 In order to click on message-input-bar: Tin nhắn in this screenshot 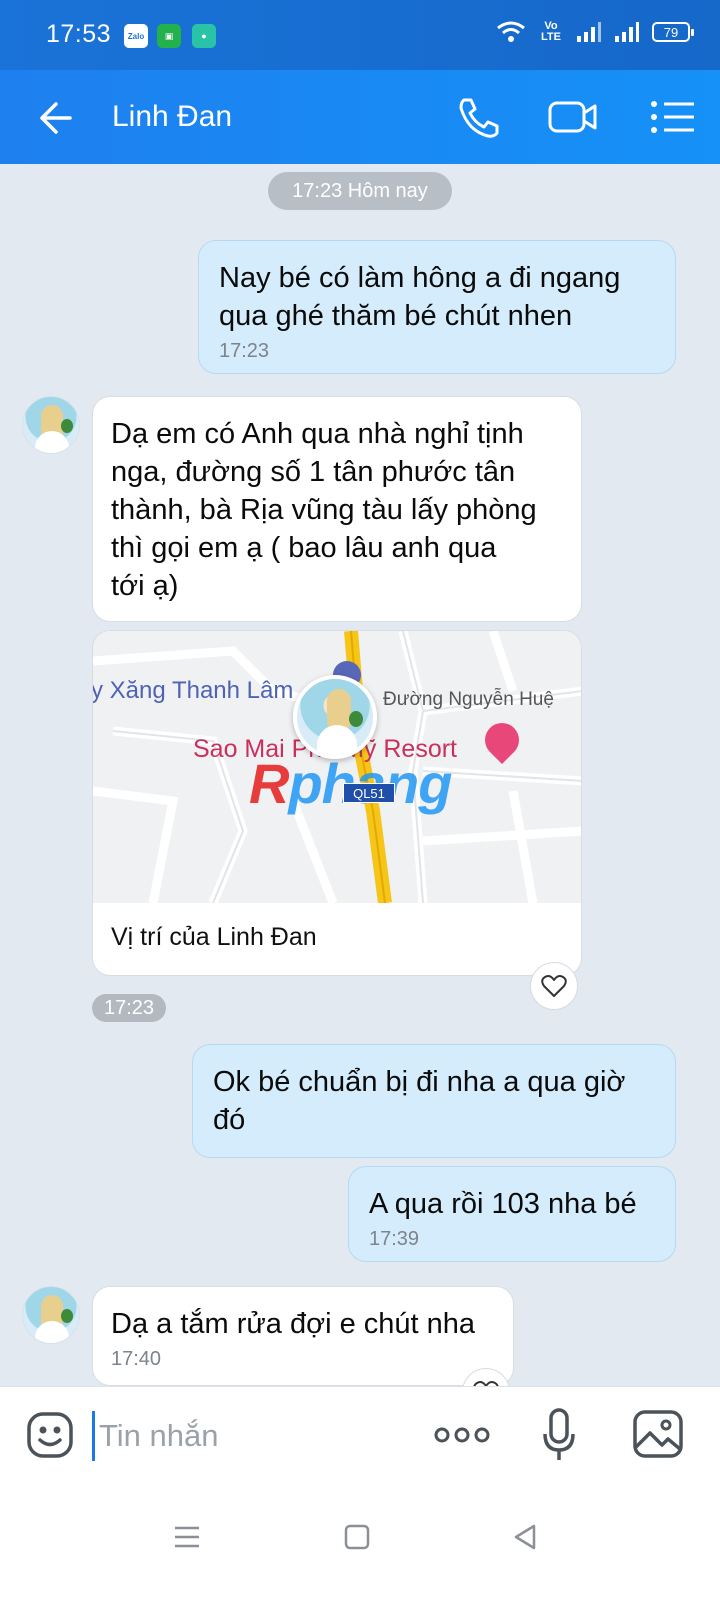, I will do `click(360, 1436)`.